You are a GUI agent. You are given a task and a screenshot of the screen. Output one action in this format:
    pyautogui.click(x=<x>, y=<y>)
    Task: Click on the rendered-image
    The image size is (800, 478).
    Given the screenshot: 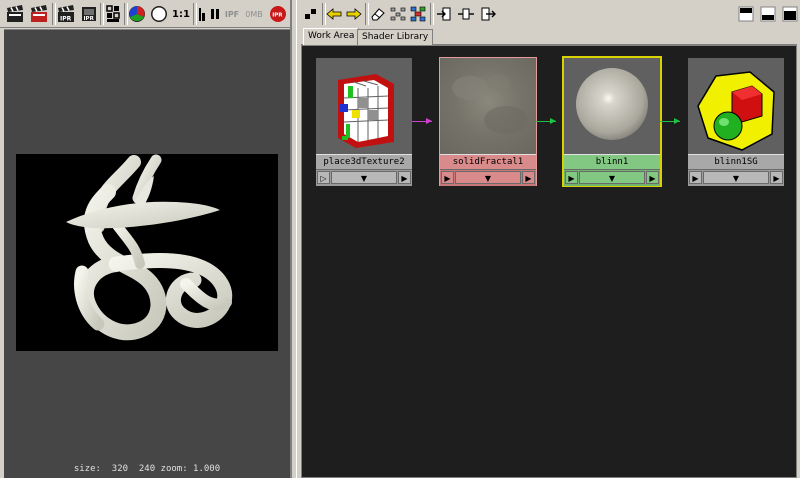 What is the action you would take?
    pyautogui.click(x=147, y=252)
    